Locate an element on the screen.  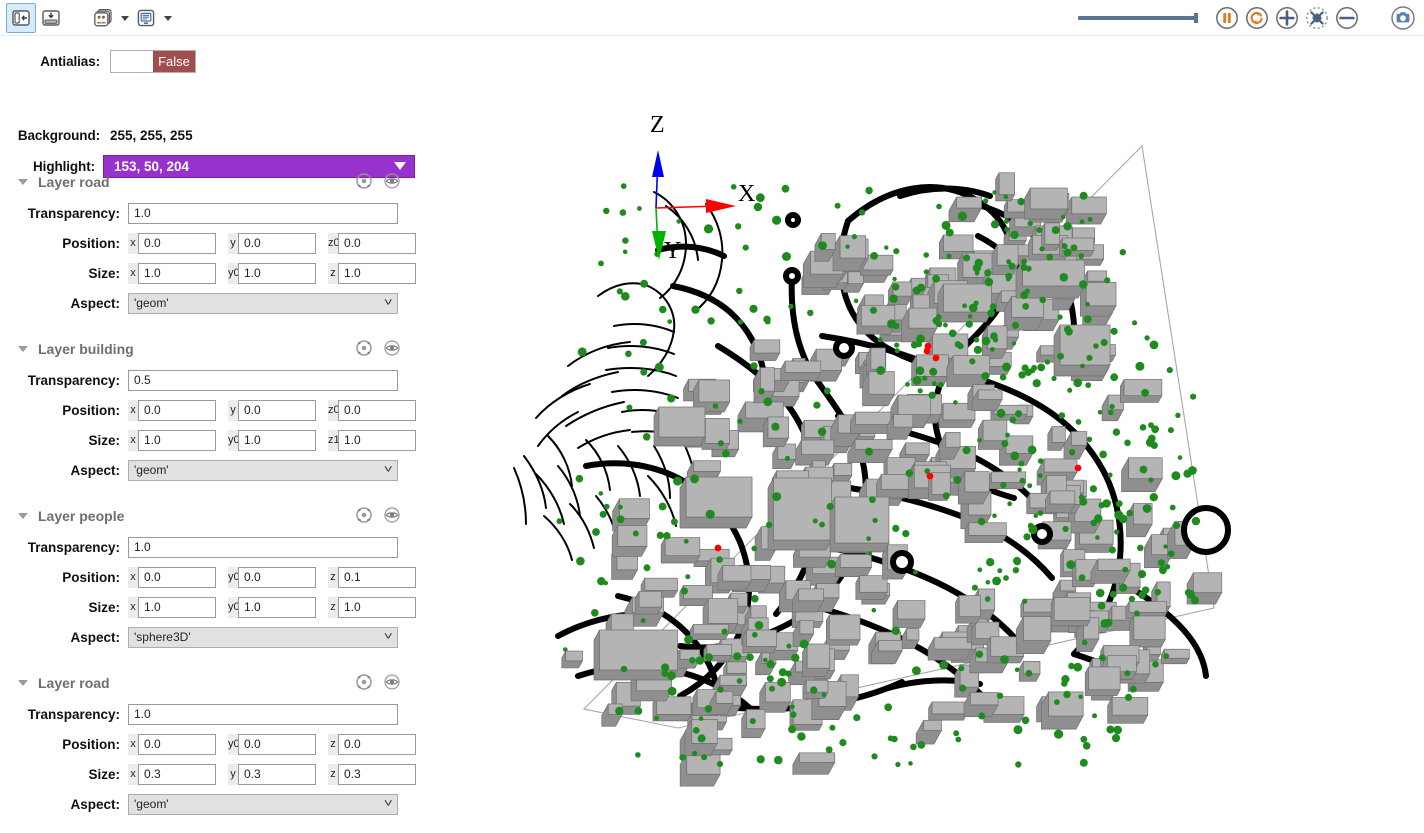
zoom-in-button is located at coordinates (1287, 18).